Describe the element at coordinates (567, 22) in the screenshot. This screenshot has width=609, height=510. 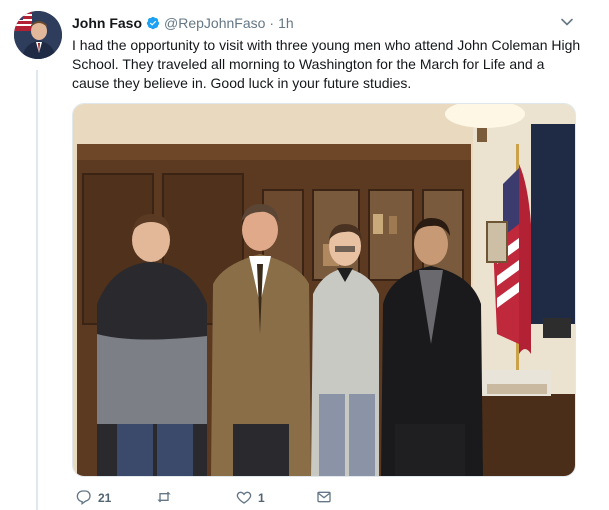
I see `chevron-down-icon` at that location.